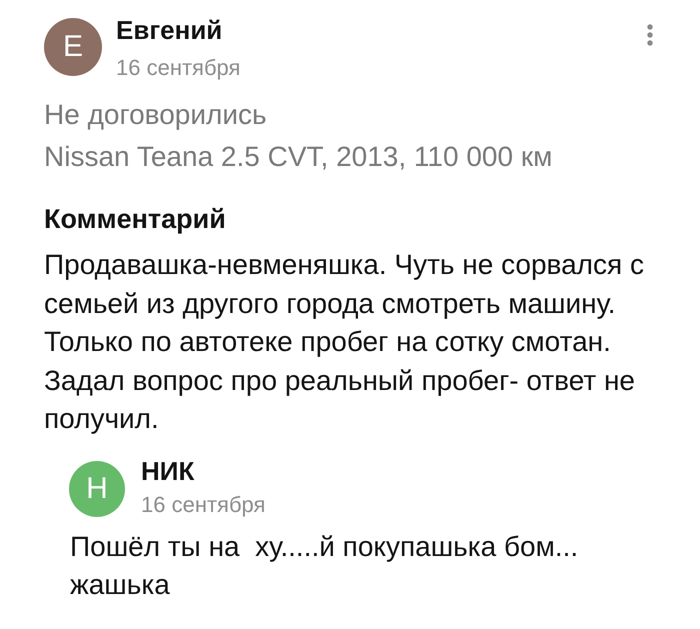 The width and height of the screenshot is (700, 629). I want to click on deal-status: Не договорились, so click(156, 115).